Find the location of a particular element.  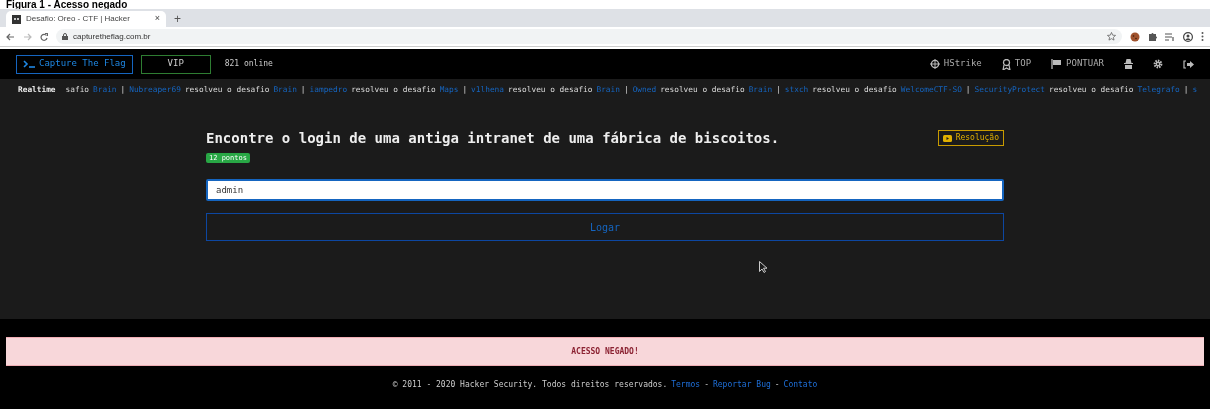

browser-tab: Desafio: Oreo - CTF | Hacker × is located at coordinates (86, 19).